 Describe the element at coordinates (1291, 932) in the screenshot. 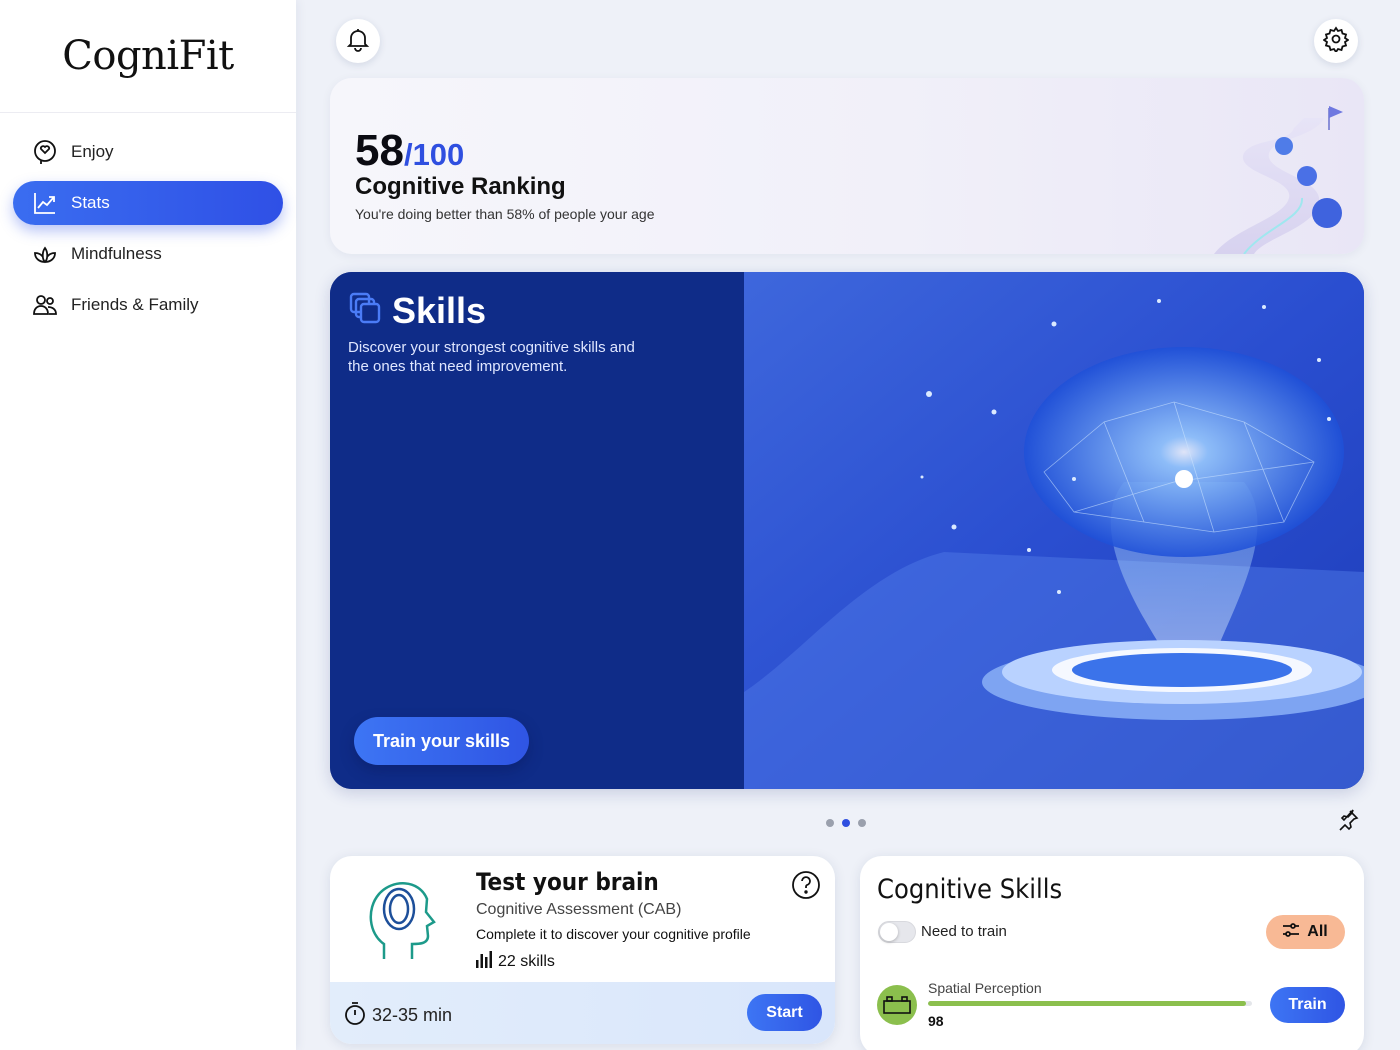

I see `sliders-icon` at that location.